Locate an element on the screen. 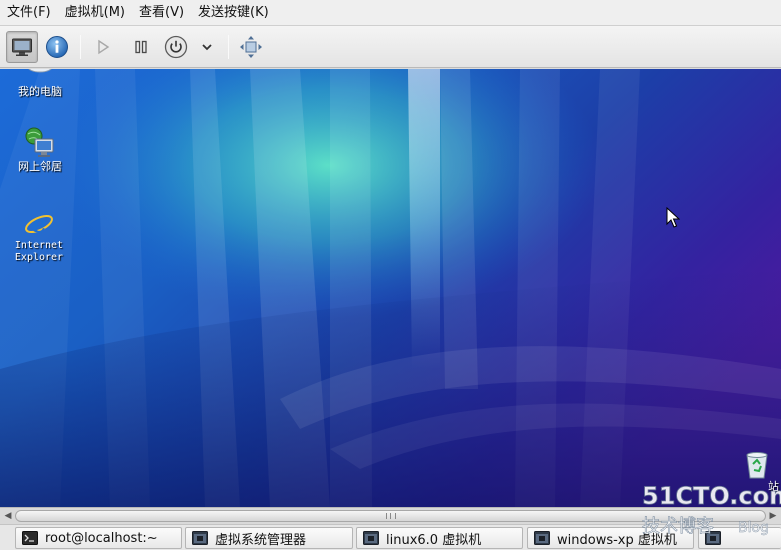 The image size is (781, 550). menu-send-key: 发送按键(K) is located at coordinates (233, 13).